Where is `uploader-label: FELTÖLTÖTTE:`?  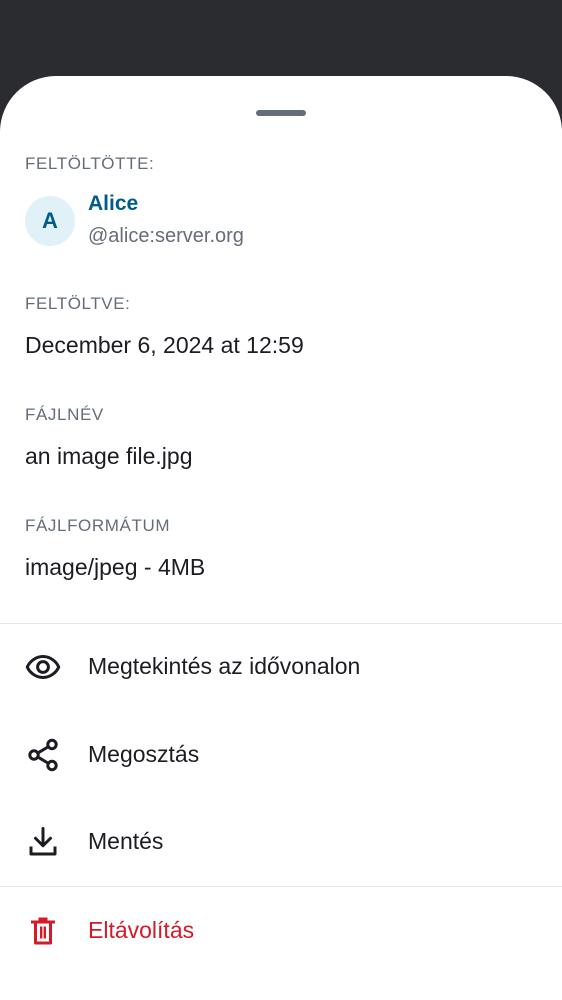
uploader-label: FELTÖLTÖTTE: is located at coordinates (90, 163).